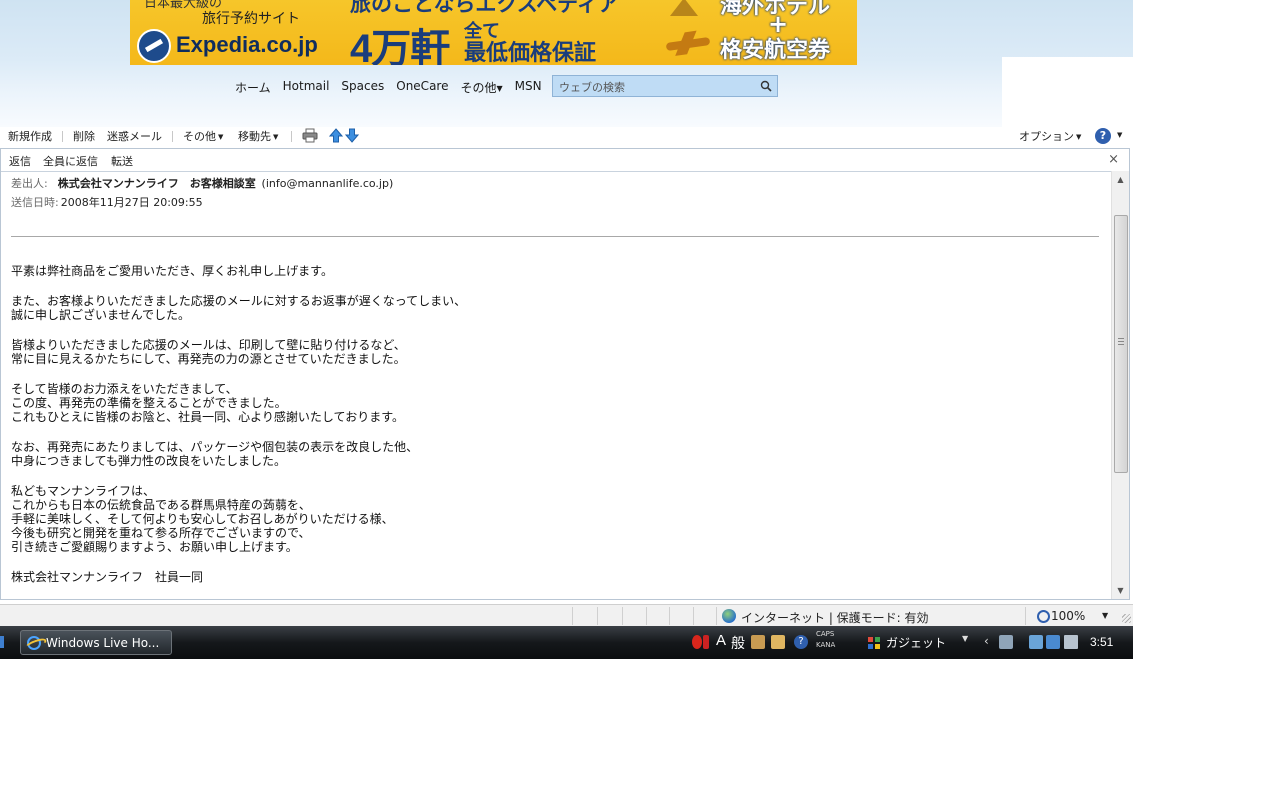 Image resolution: width=1280 pixels, height=800 pixels. What do you see at coordinates (1103, 136) in the screenshot?
I see `help-icon: ?` at bounding box center [1103, 136].